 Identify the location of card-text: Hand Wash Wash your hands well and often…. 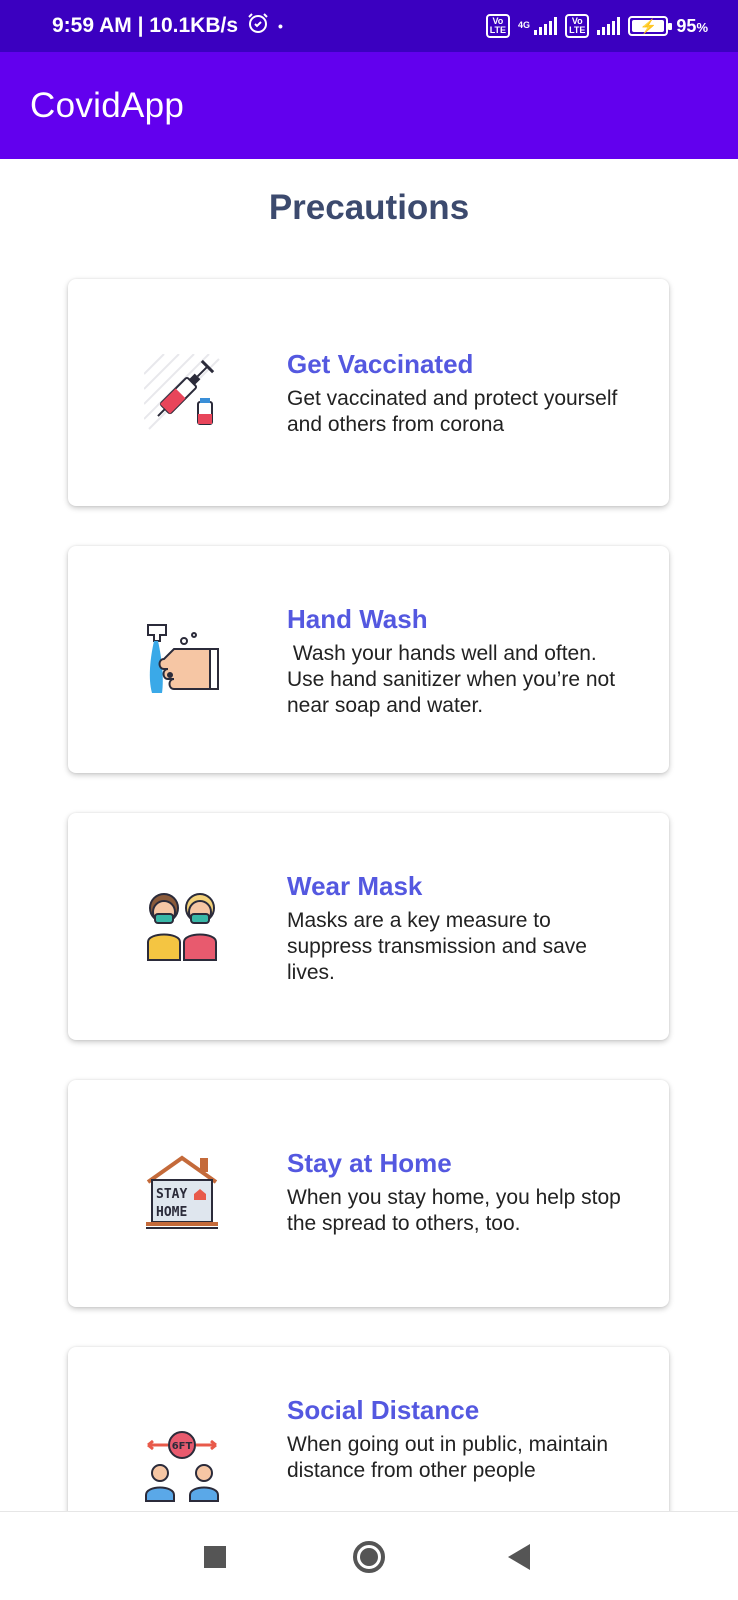
(462, 661).